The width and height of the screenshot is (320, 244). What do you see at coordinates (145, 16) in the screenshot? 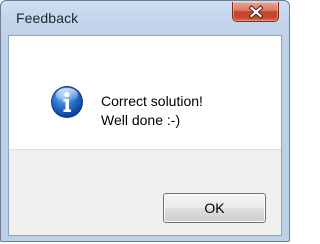
I see `title-bar: Feedback` at bounding box center [145, 16].